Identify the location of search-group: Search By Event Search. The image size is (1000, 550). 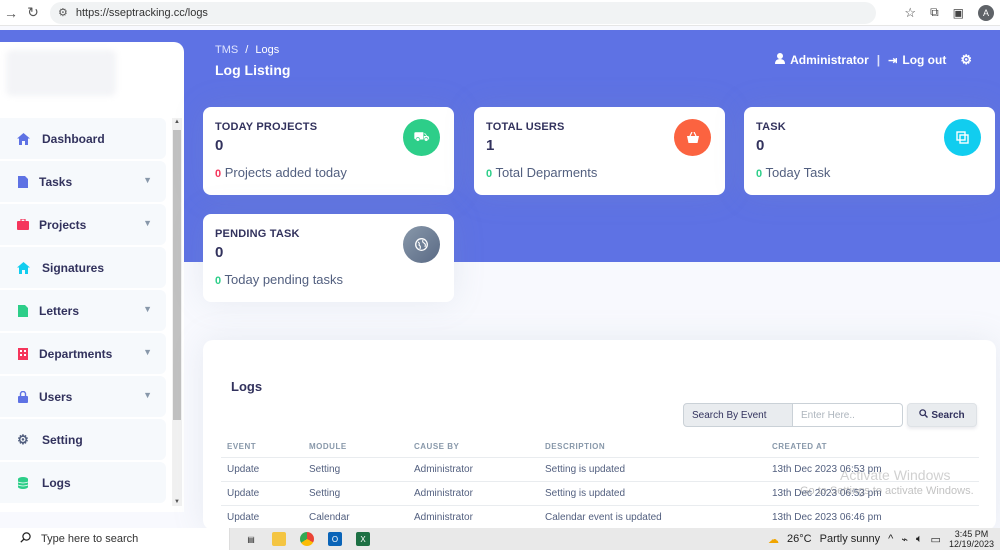
(830, 415).